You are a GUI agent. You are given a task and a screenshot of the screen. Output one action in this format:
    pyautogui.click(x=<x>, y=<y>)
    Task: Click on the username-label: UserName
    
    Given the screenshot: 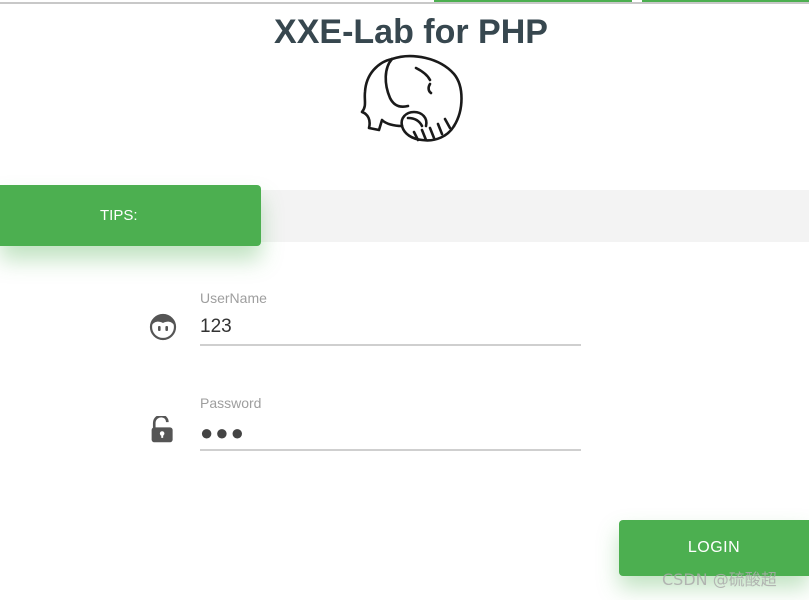 What is the action you would take?
    pyautogui.click(x=233, y=298)
    